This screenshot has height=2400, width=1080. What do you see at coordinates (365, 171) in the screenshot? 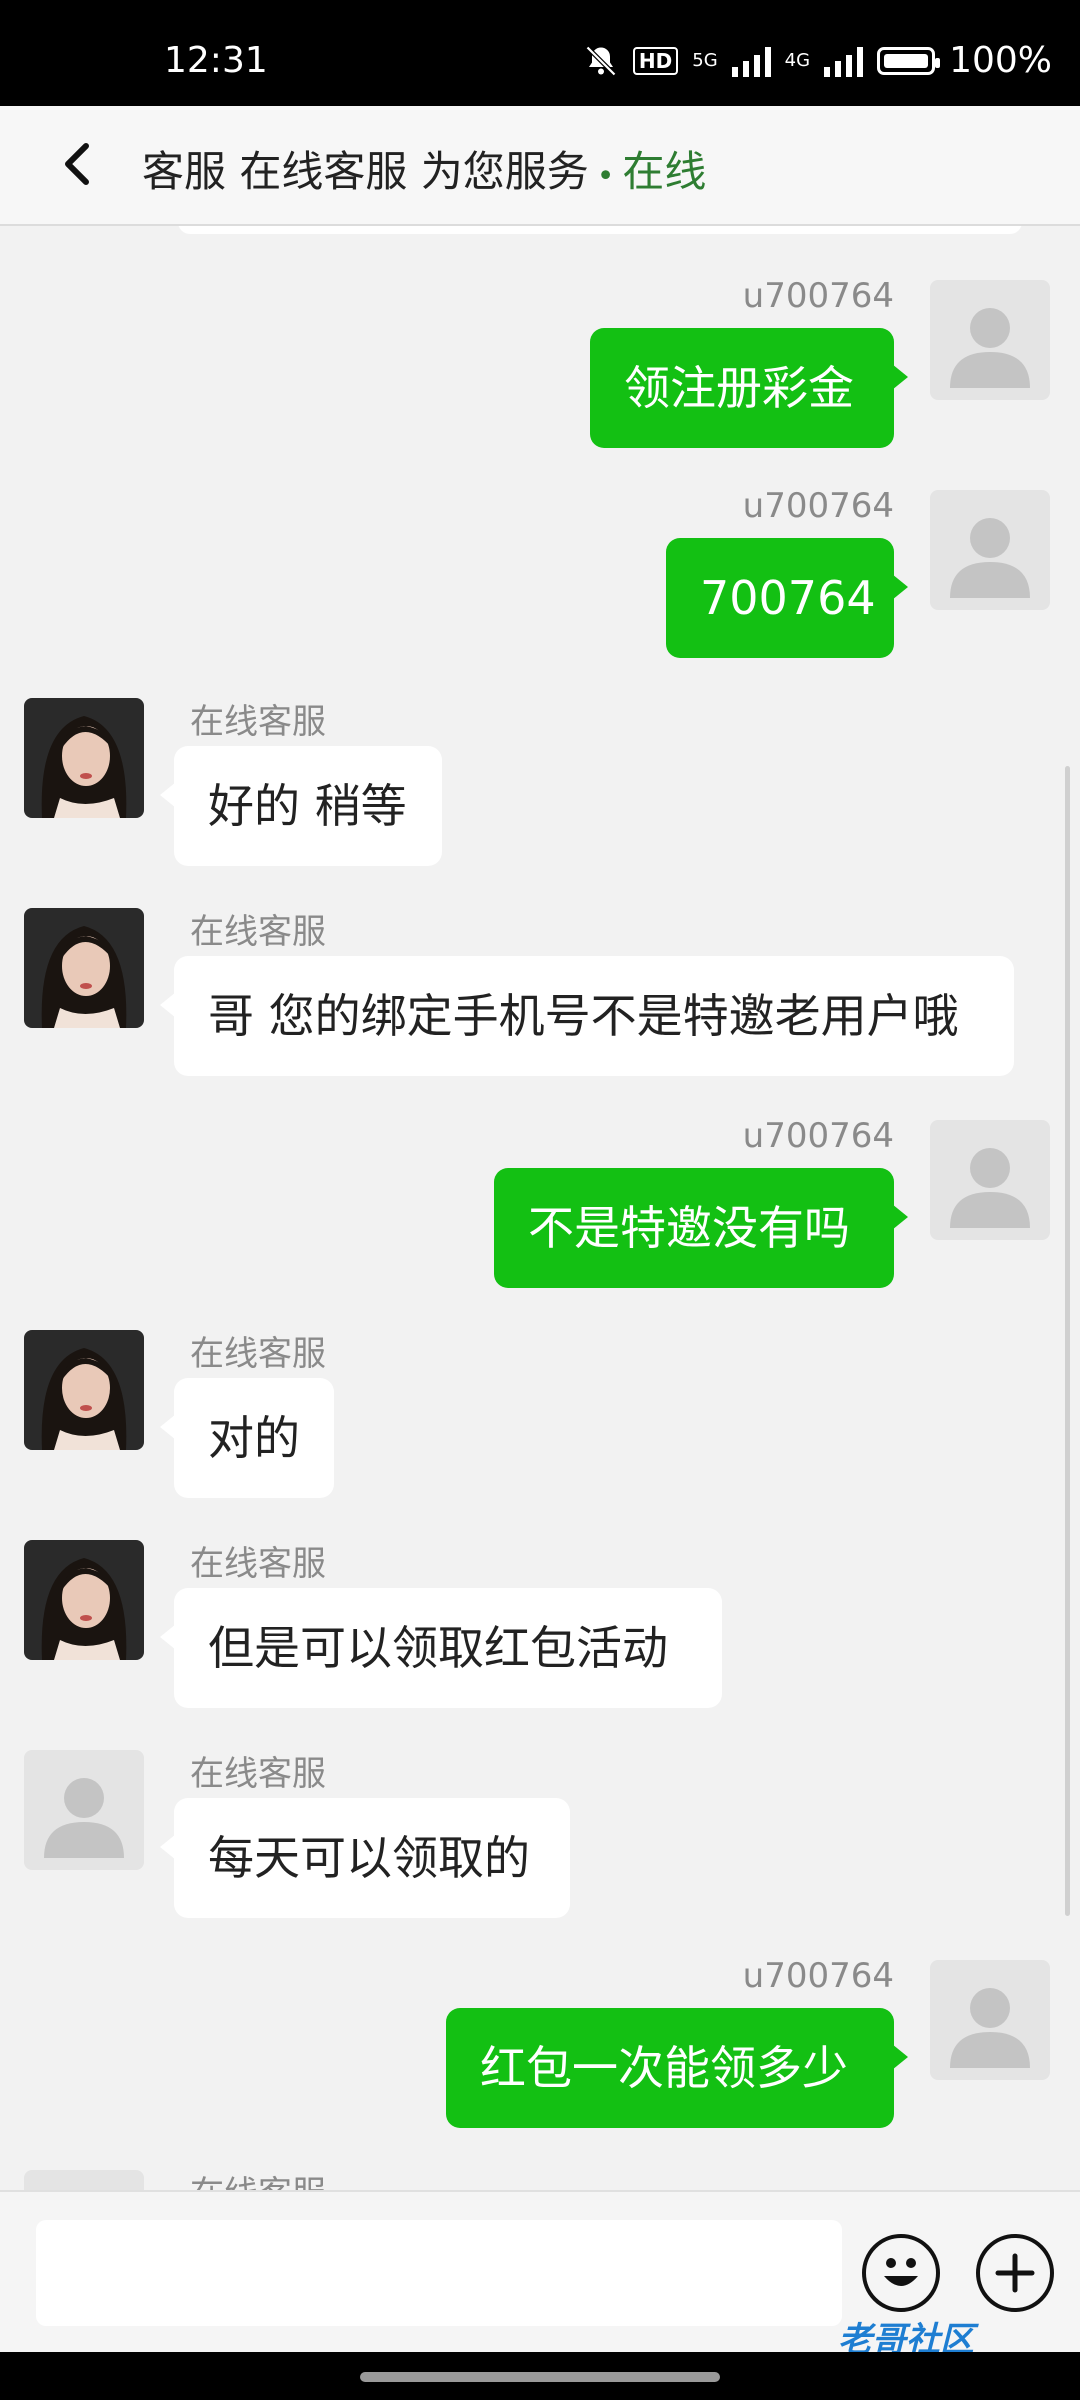
I see `chat-title-text: 客服 在线客服 为您服务` at bounding box center [365, 171].